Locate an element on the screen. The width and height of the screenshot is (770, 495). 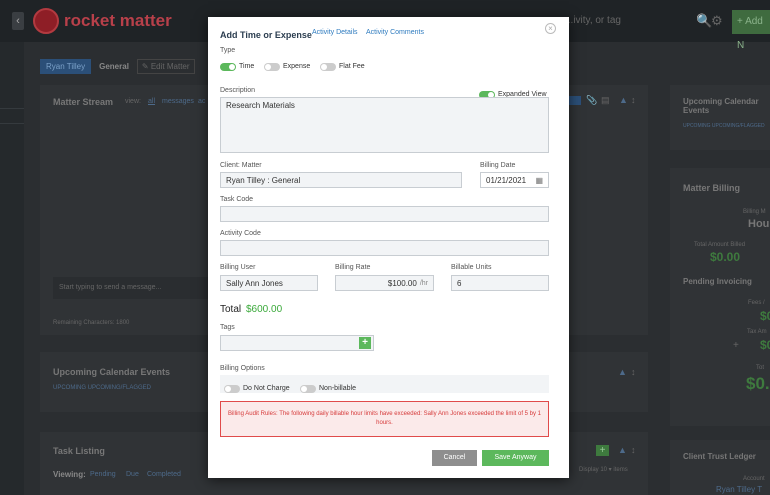
activity-code-field is located at coordinates (384, 248).